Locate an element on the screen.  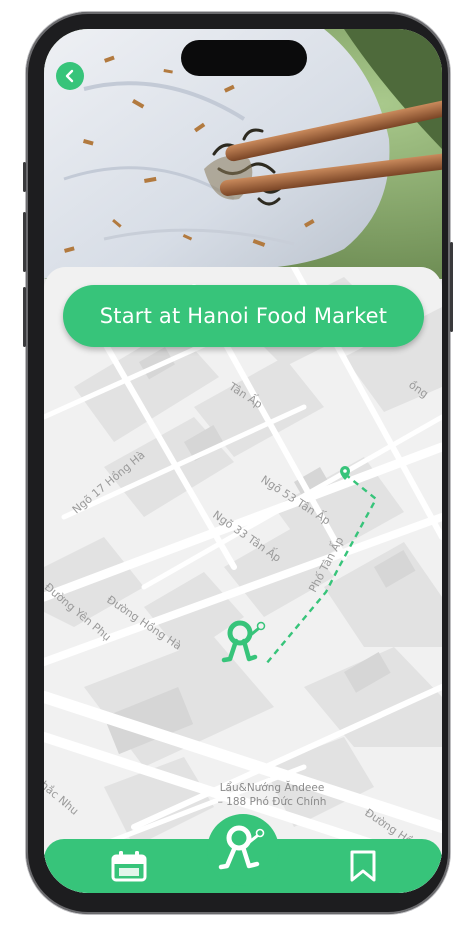
tab-bookmarks is located at coordinates (363, 866).